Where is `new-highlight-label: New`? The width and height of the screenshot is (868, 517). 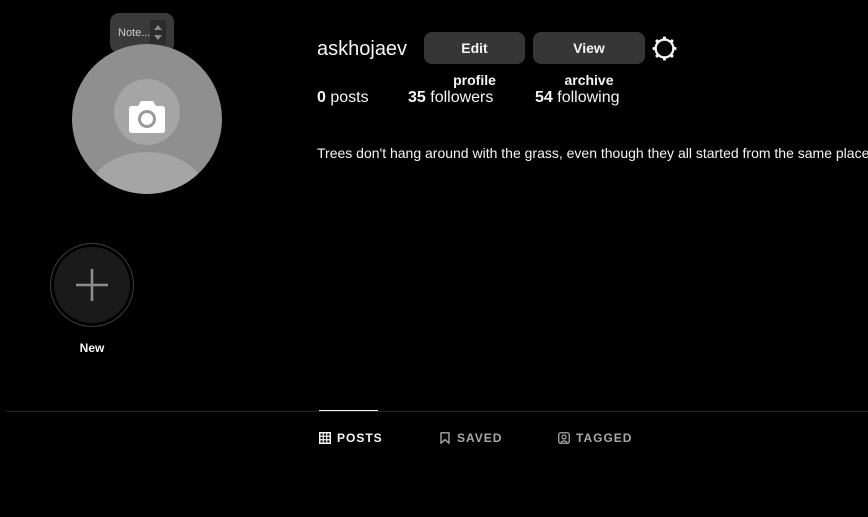
new-highlight-label: New is located at coordinates (92, 348).